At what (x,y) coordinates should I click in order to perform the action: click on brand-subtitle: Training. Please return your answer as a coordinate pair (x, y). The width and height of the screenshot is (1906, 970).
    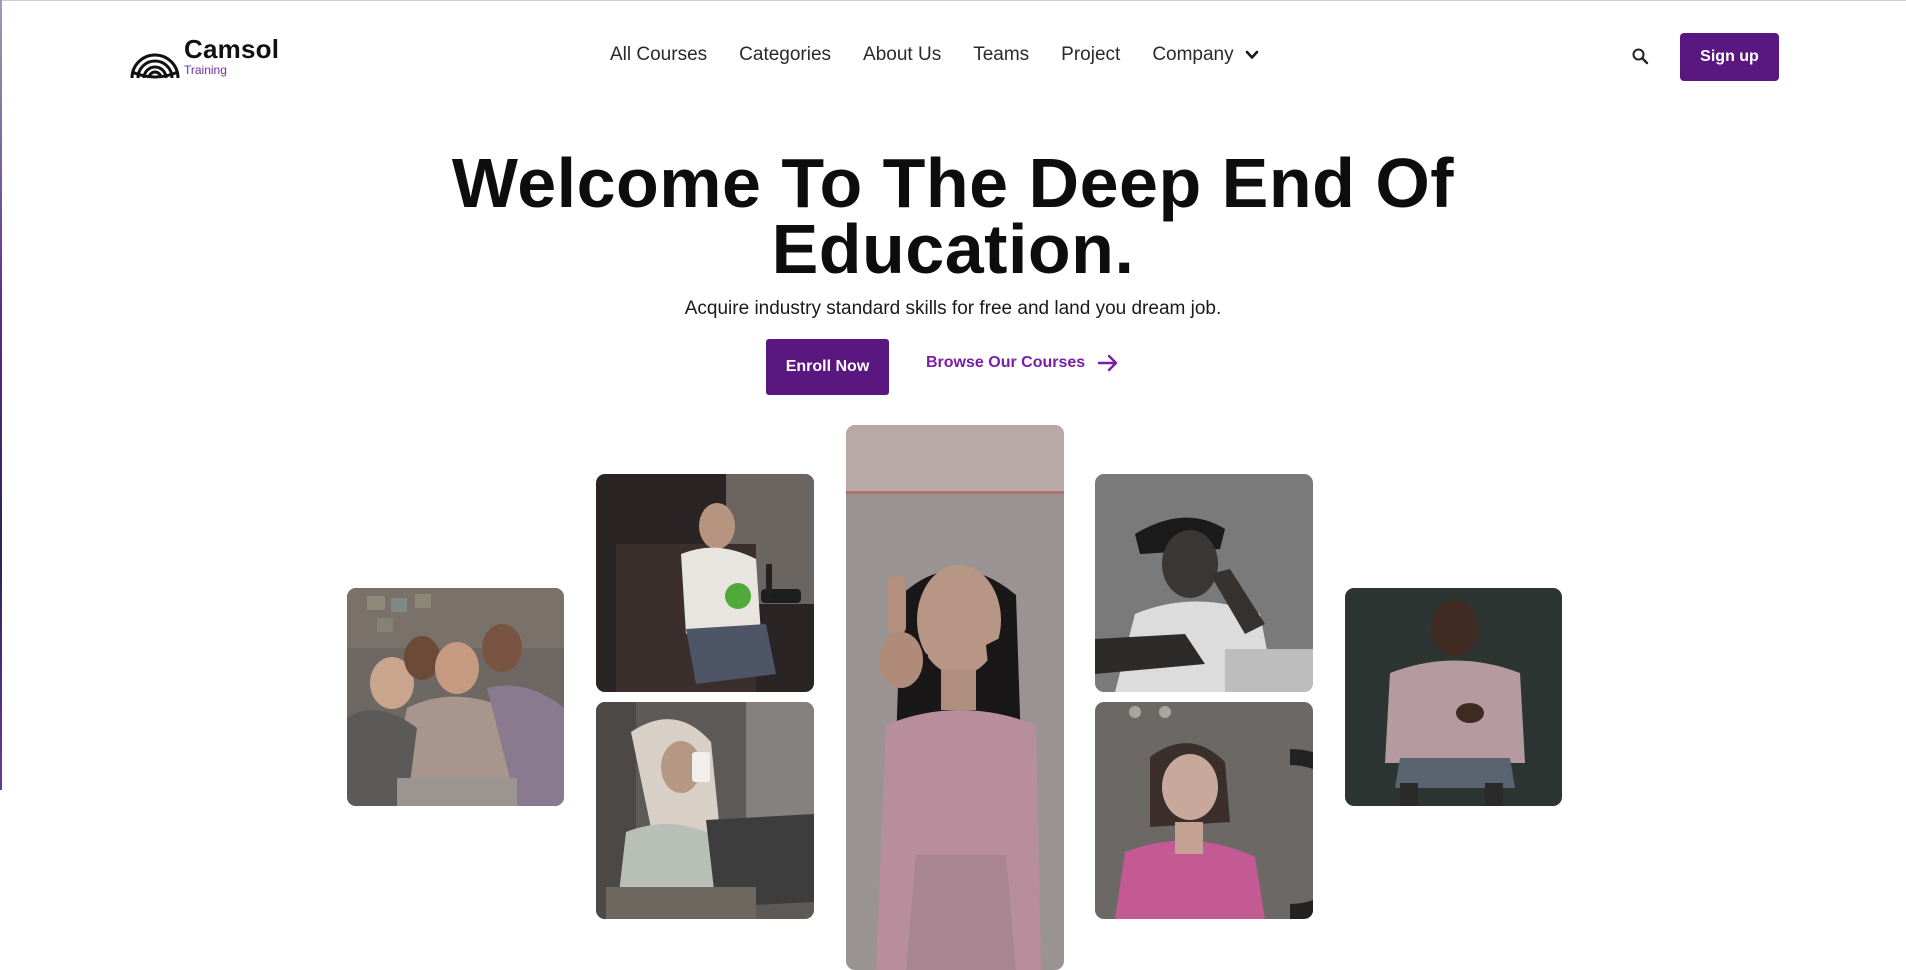
    Looking at the image, I should click on (205, 70).